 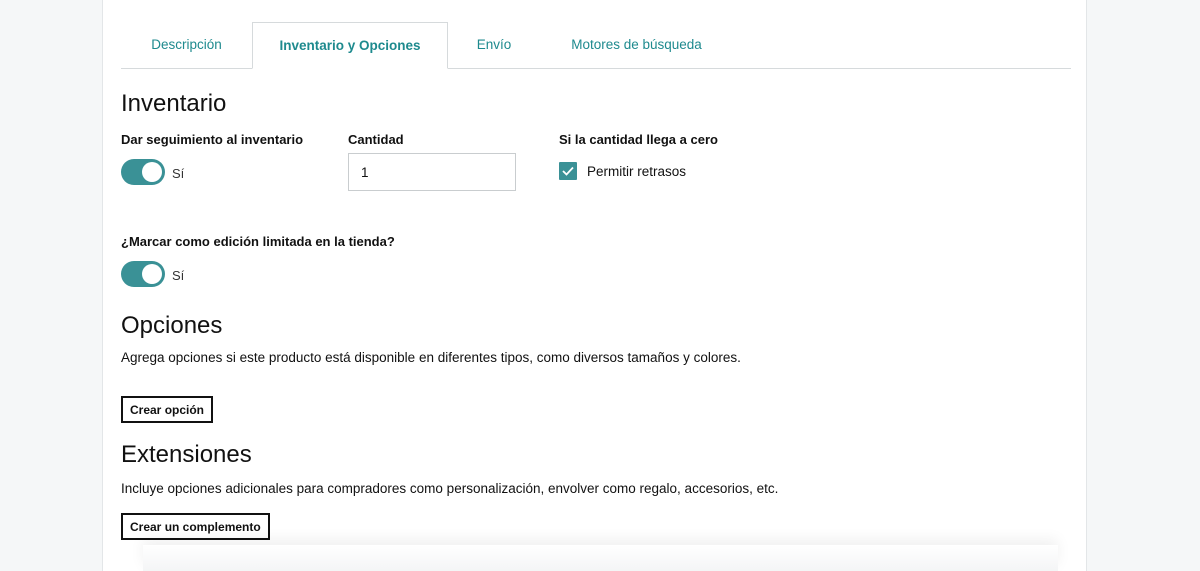 What do you see at coordinates (178, 275) in the screenshot?
I see `limited-edition-toggle-text: Sí` at bounding box center [178, 275].